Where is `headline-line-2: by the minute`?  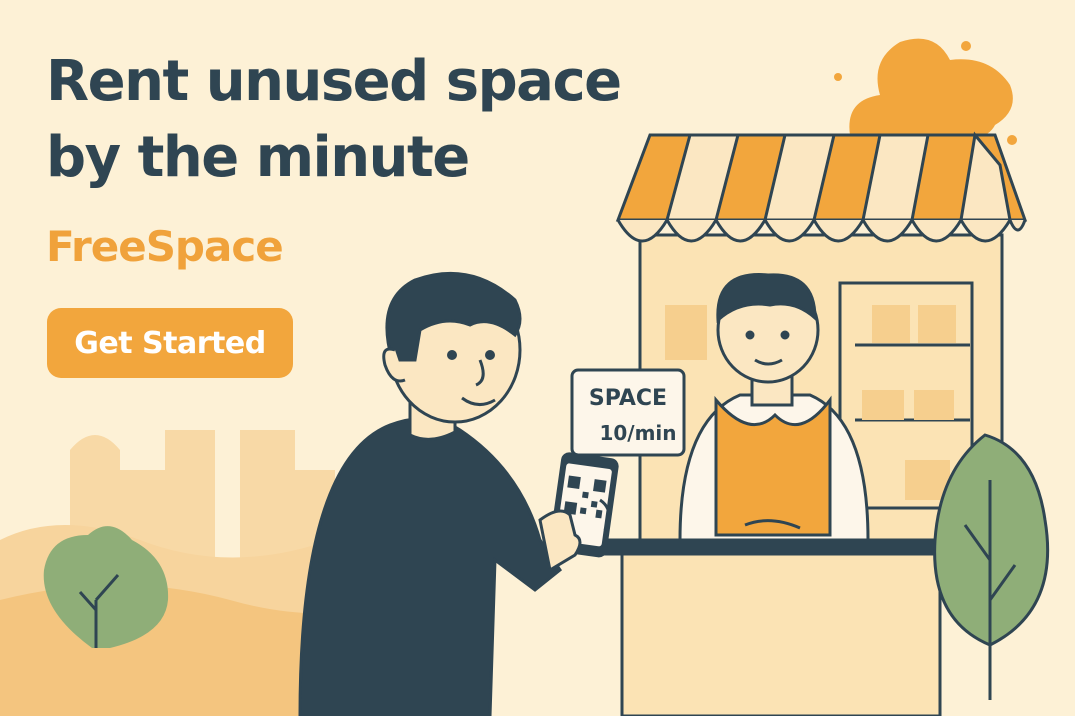
headline-line-2: by the minute is located at coordinates (258, 157).